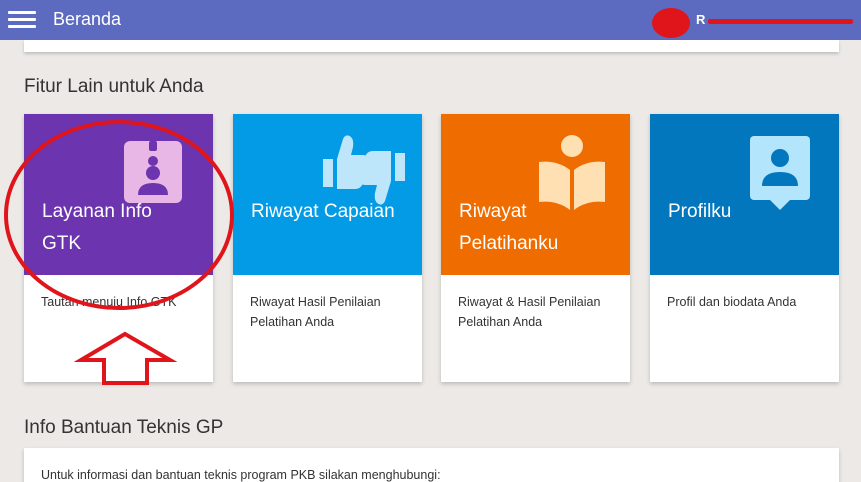 The width and height of the screenshot is (861, 482). Describe the element at coordinates (326, 212) in the screenshot. I see `card-title: Riwayat Capaian` at that location.